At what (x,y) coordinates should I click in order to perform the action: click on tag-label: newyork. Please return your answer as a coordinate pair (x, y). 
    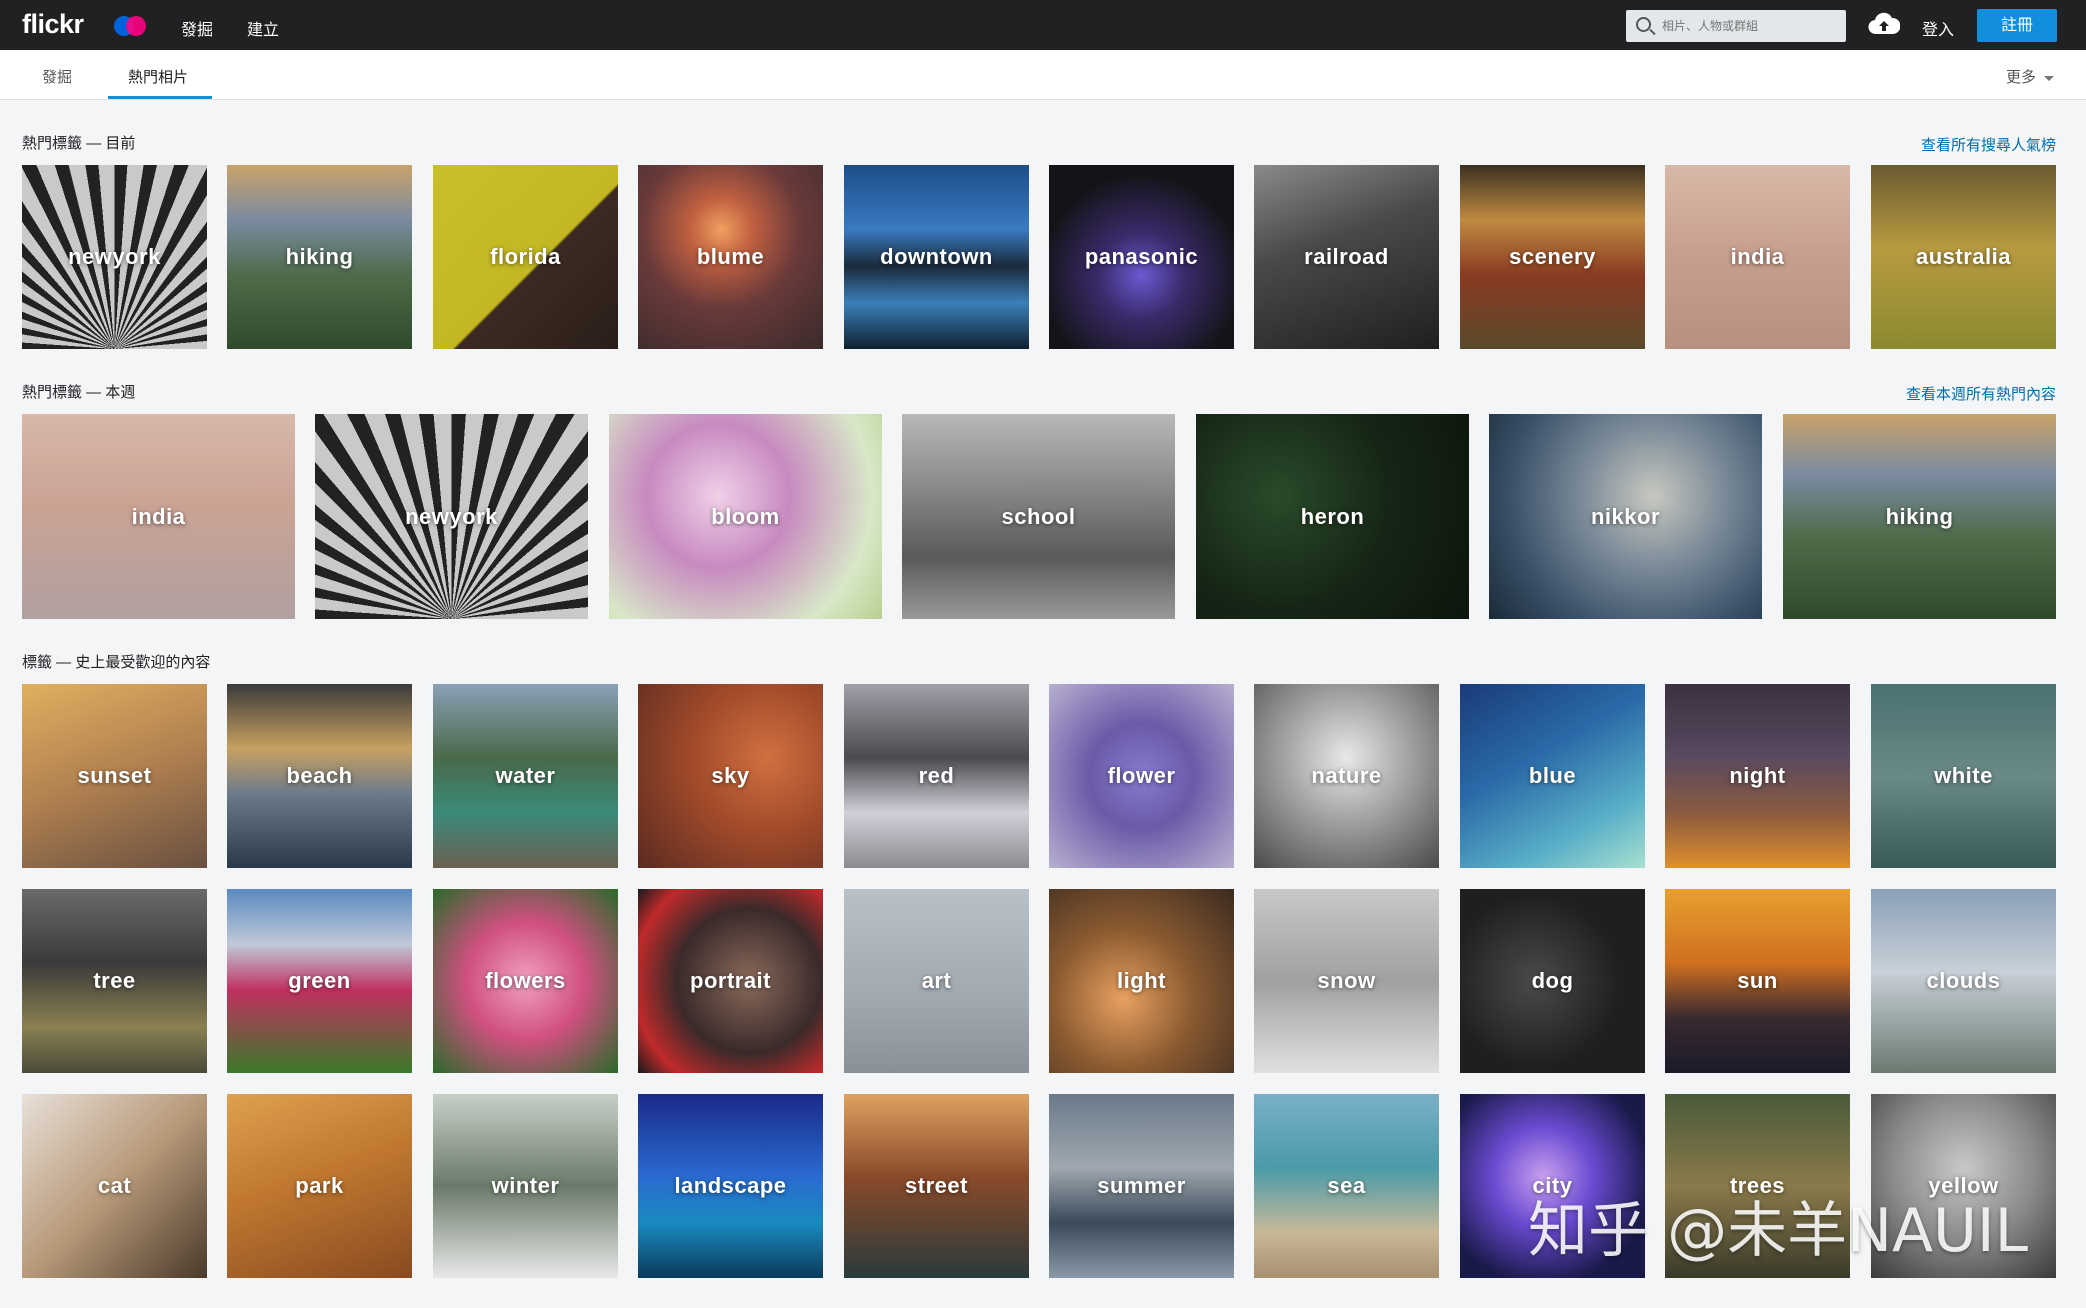
    Looking at the image, I should click on (114, 256).